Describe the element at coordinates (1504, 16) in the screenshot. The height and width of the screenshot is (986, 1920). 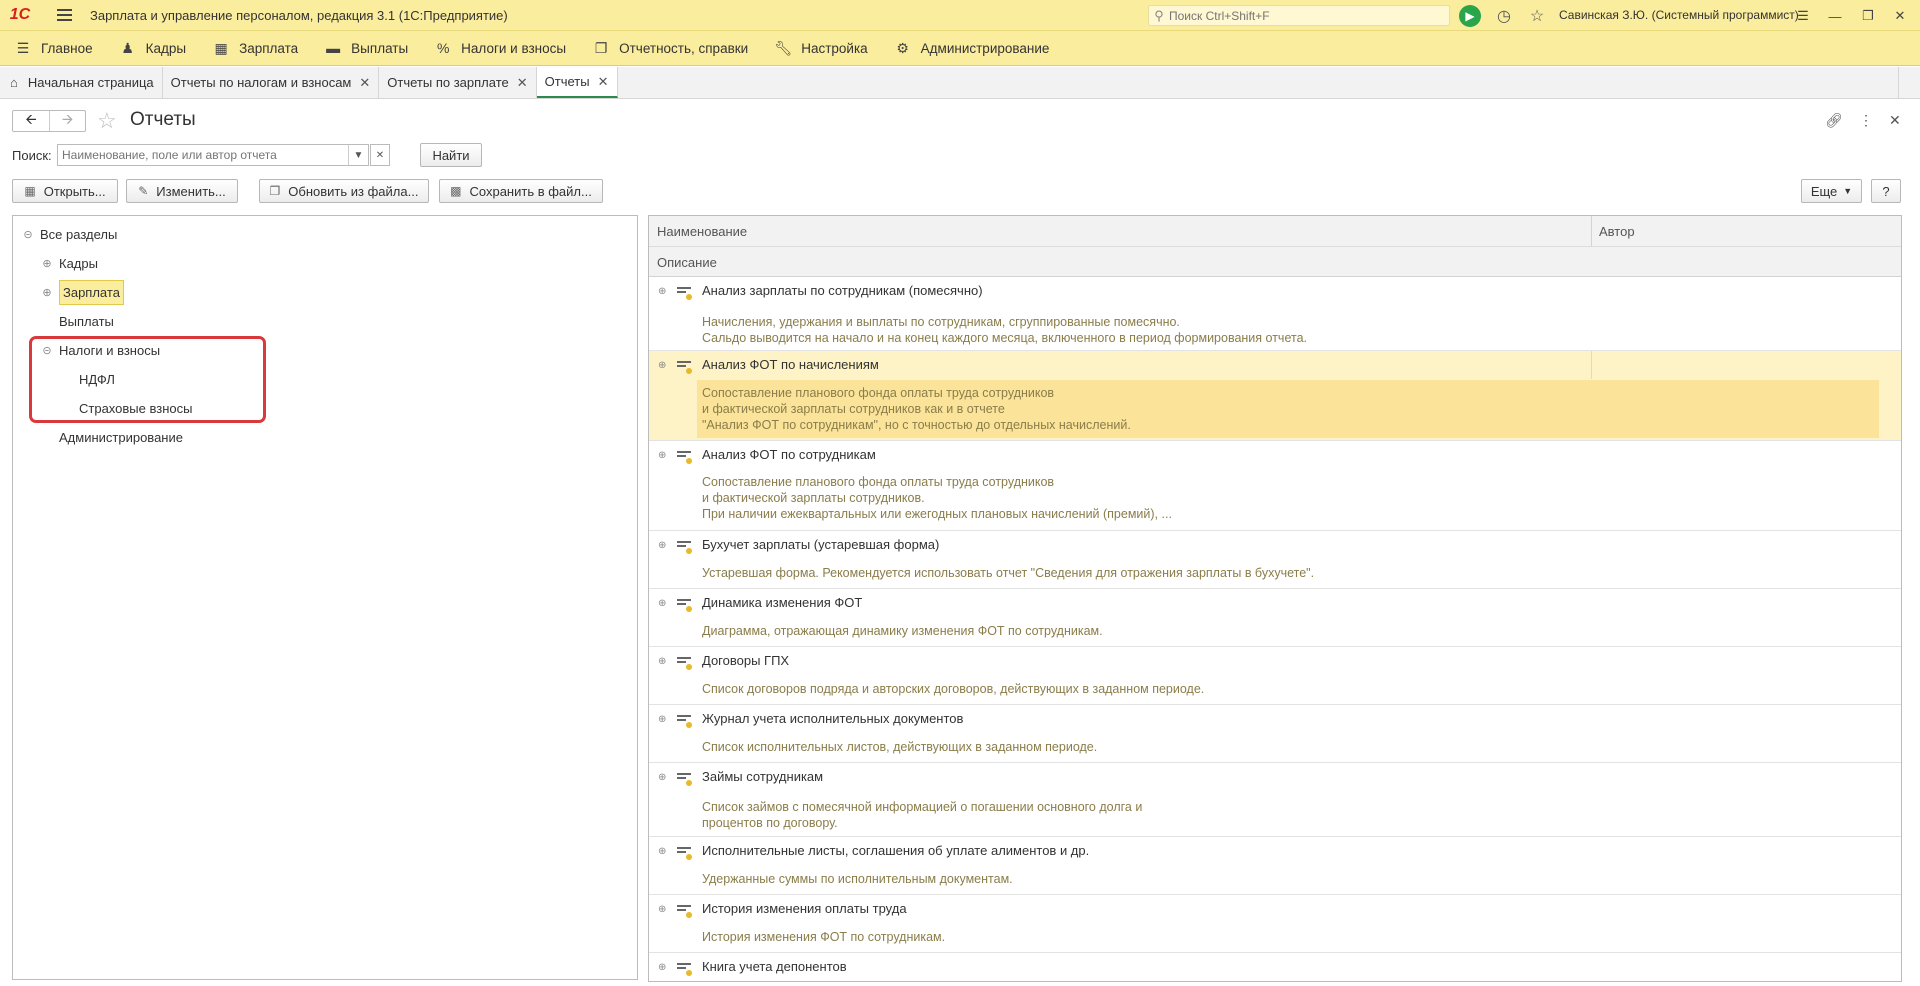
I see `history-icon: ◷` at that location.